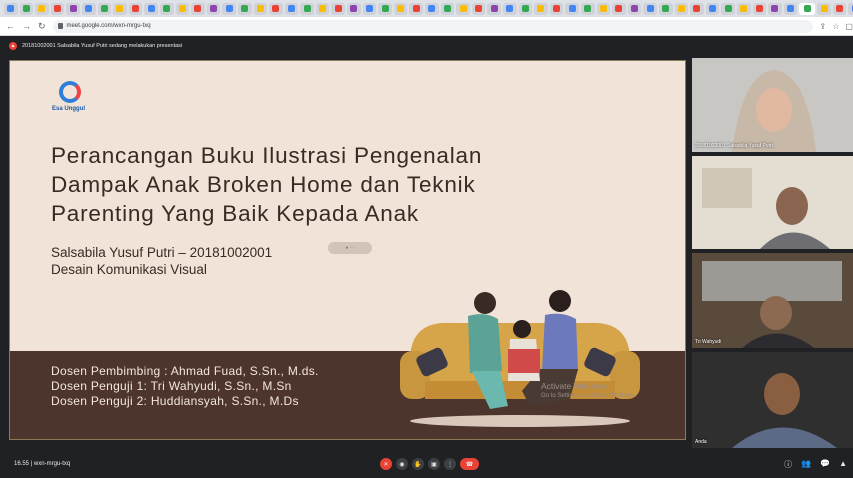 This screenshot has width=853, height=478. I want to click on participant-tile: Tri Wahyudi, so click(772, 300).